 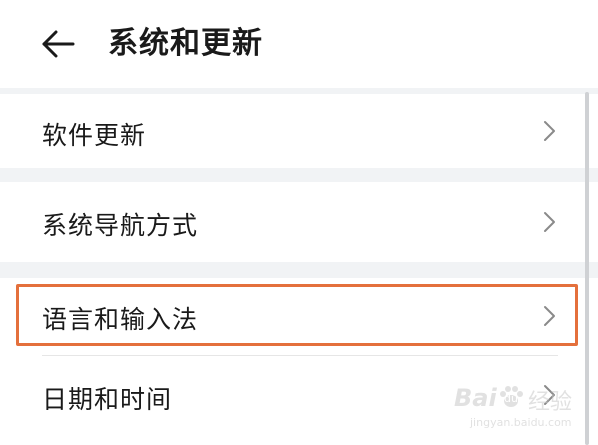 What do you see at coordinates (550, 402) in the screenshot?
I see `watermark-text: 经验` at bounding box center [550, 402].